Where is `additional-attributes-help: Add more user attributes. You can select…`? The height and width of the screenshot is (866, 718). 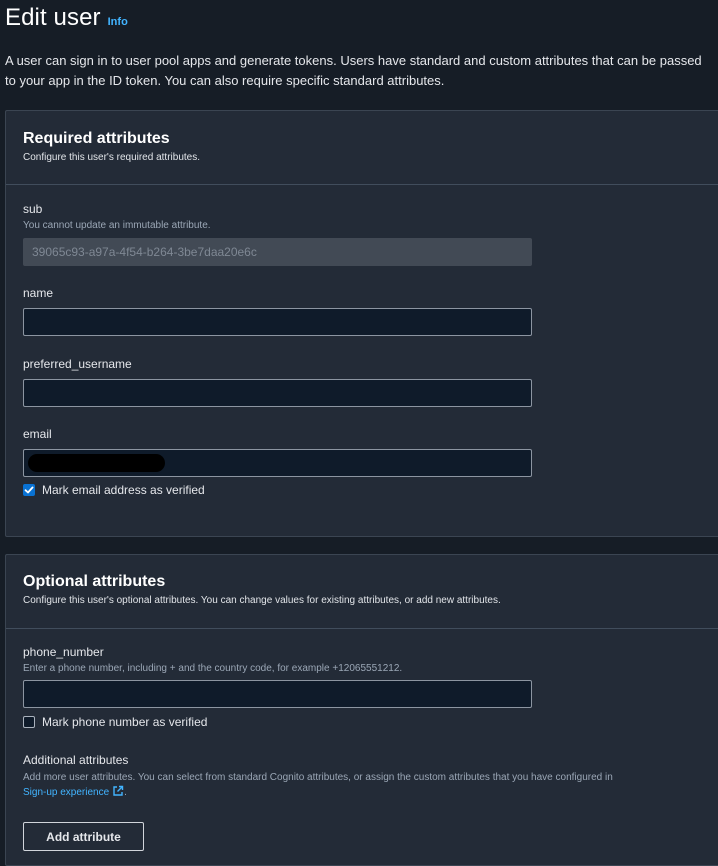 additional-attributes-help: Add more user attributes. You can select… is located at coordinates (363, 786).